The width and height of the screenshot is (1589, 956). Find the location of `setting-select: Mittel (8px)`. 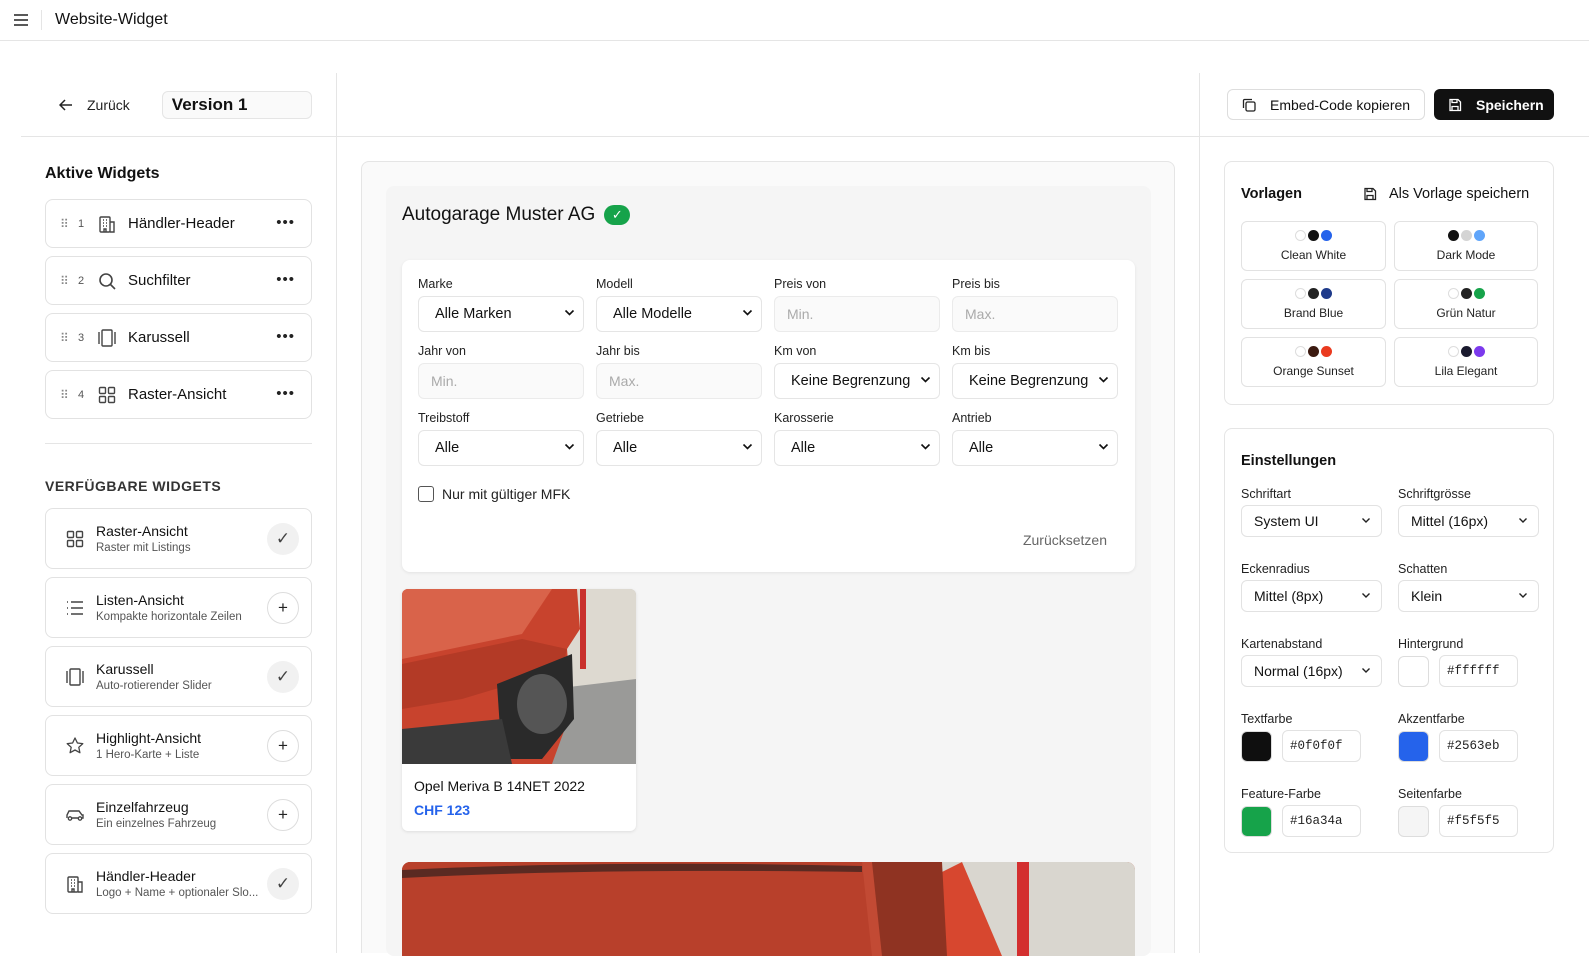

setting-select: Mittel (8px) is located at coordinates (1311, 596).